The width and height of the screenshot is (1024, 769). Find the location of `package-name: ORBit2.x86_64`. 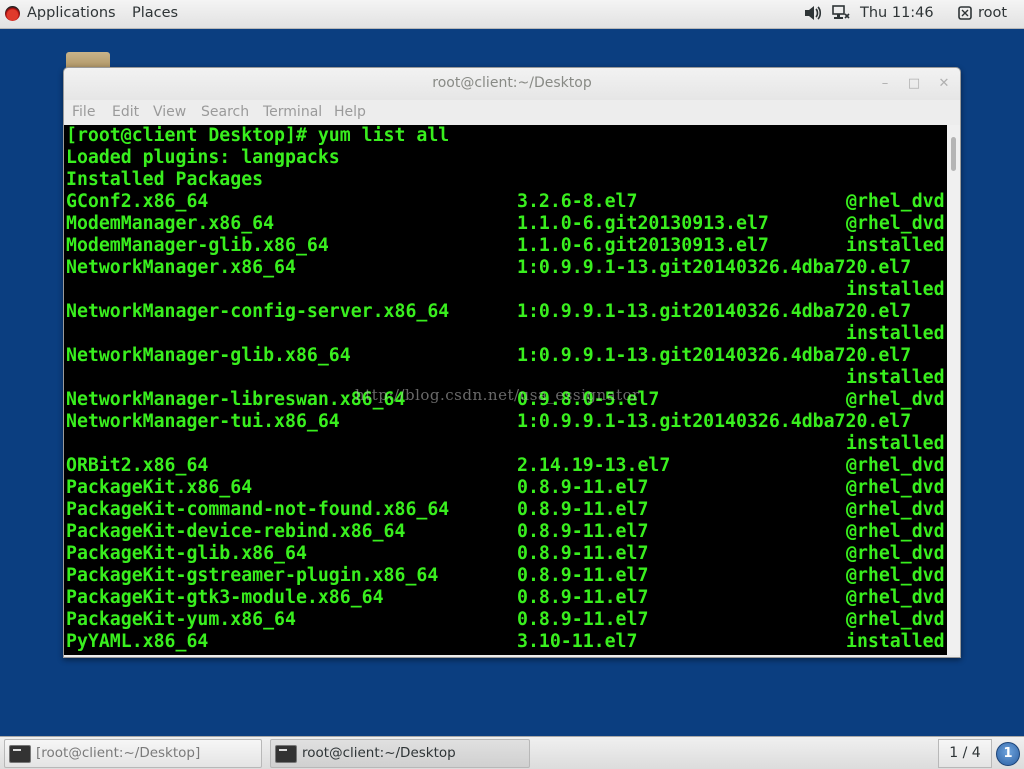

package-name: ORBit2.x86_64 is located at coordinates (137, 465).